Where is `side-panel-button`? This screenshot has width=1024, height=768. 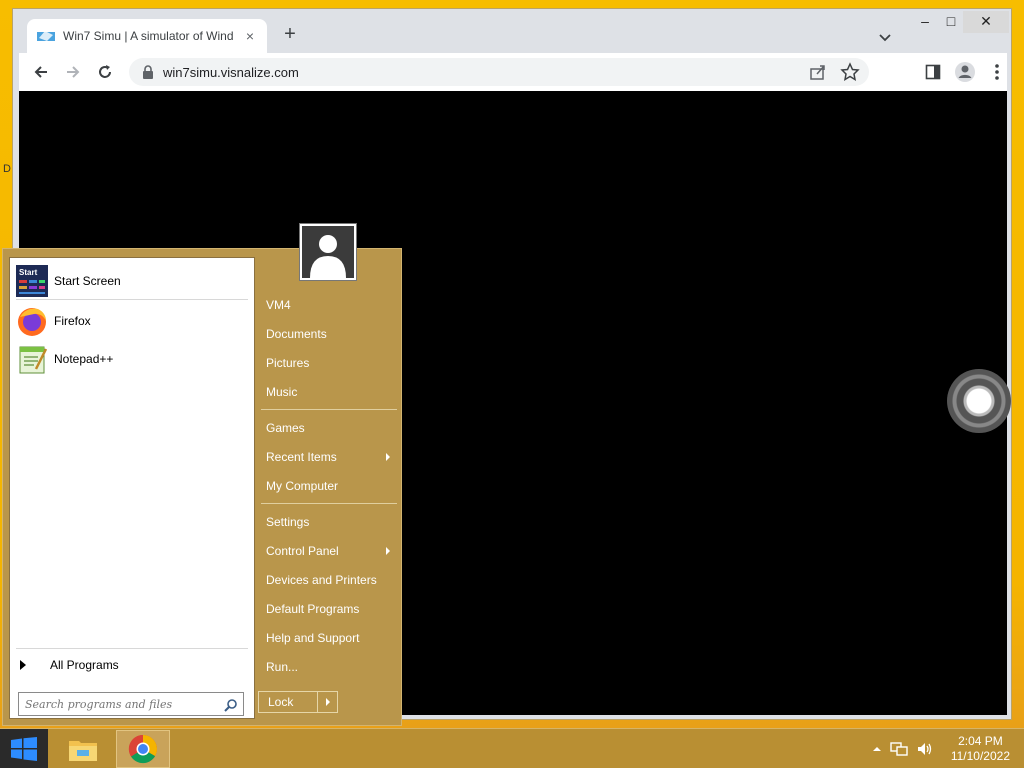 side-panel-button is located at coordinates (933, 72).